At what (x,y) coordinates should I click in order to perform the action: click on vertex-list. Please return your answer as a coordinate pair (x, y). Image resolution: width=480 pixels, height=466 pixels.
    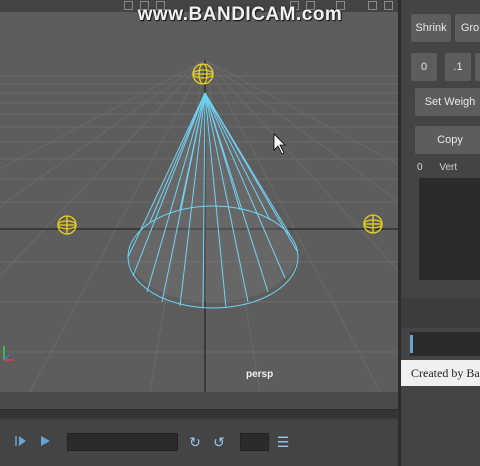
    Looking at the image, I should click on (449, 229).